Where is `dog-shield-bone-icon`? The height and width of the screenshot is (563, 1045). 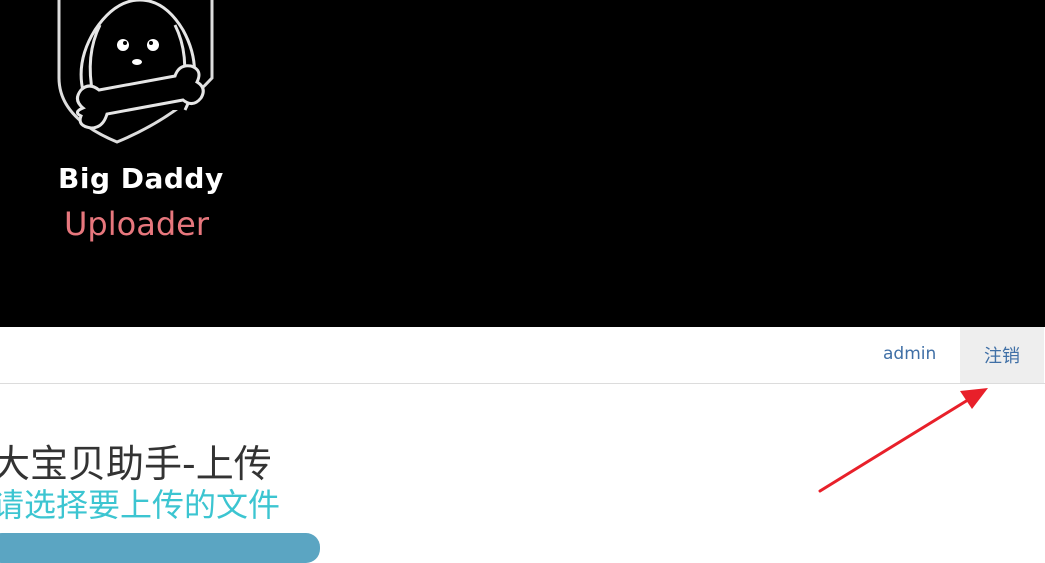 dog-shield-bone-icon is located at coordinates (135, 72).